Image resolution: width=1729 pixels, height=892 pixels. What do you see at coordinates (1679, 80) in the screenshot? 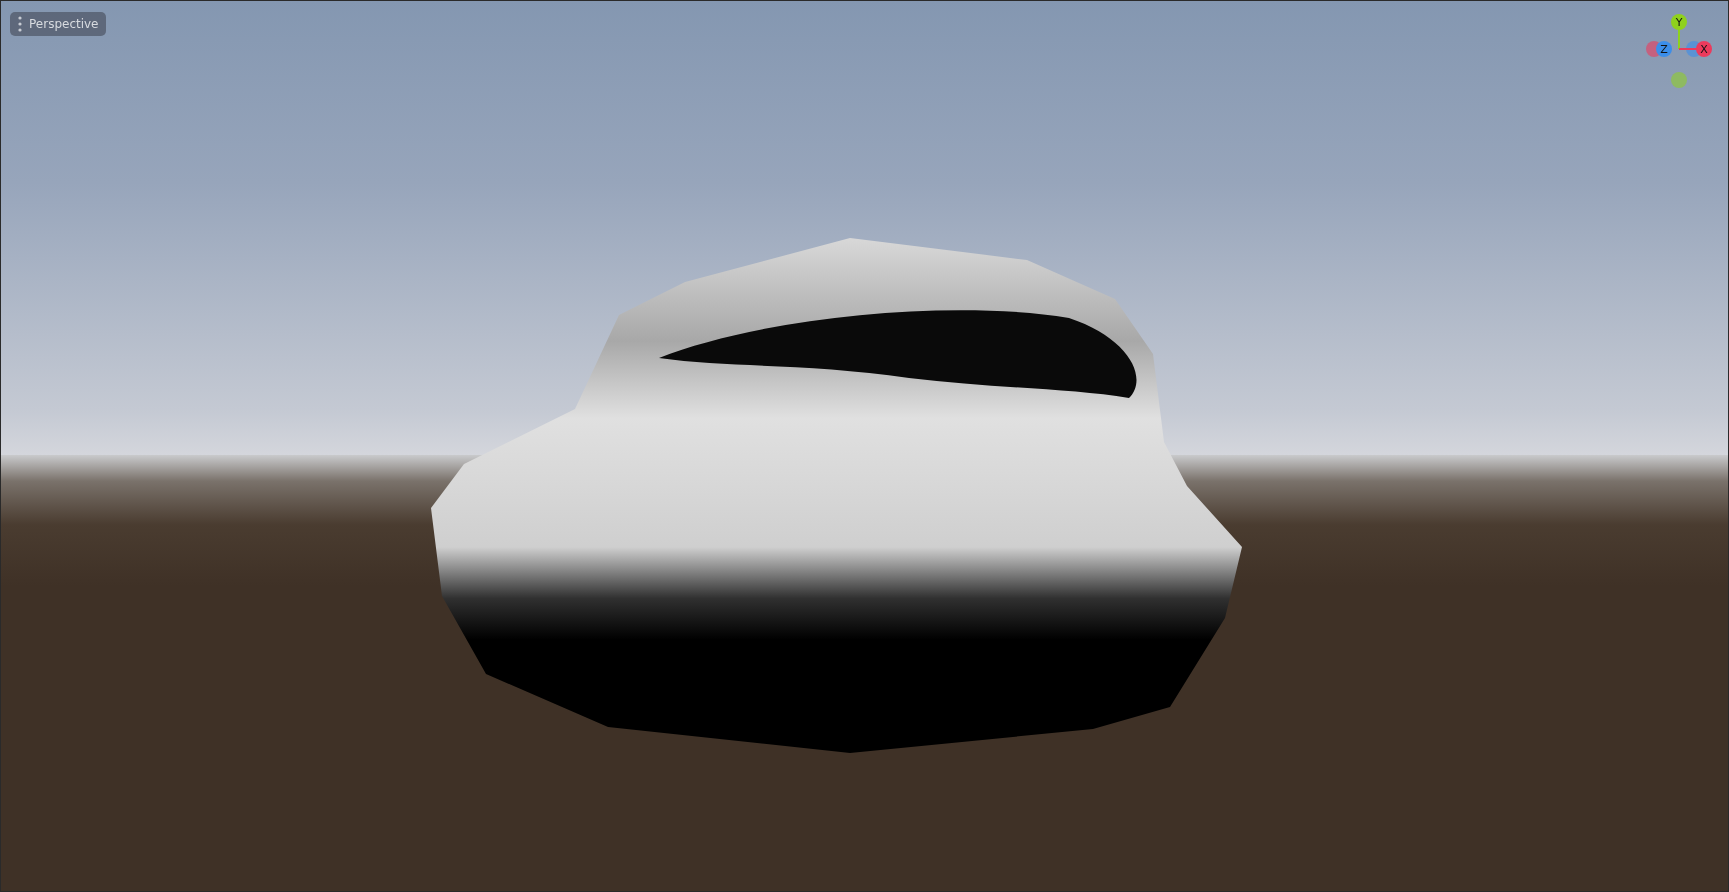
I see `negative-axis-handle` at bounding box center [1679, 80].